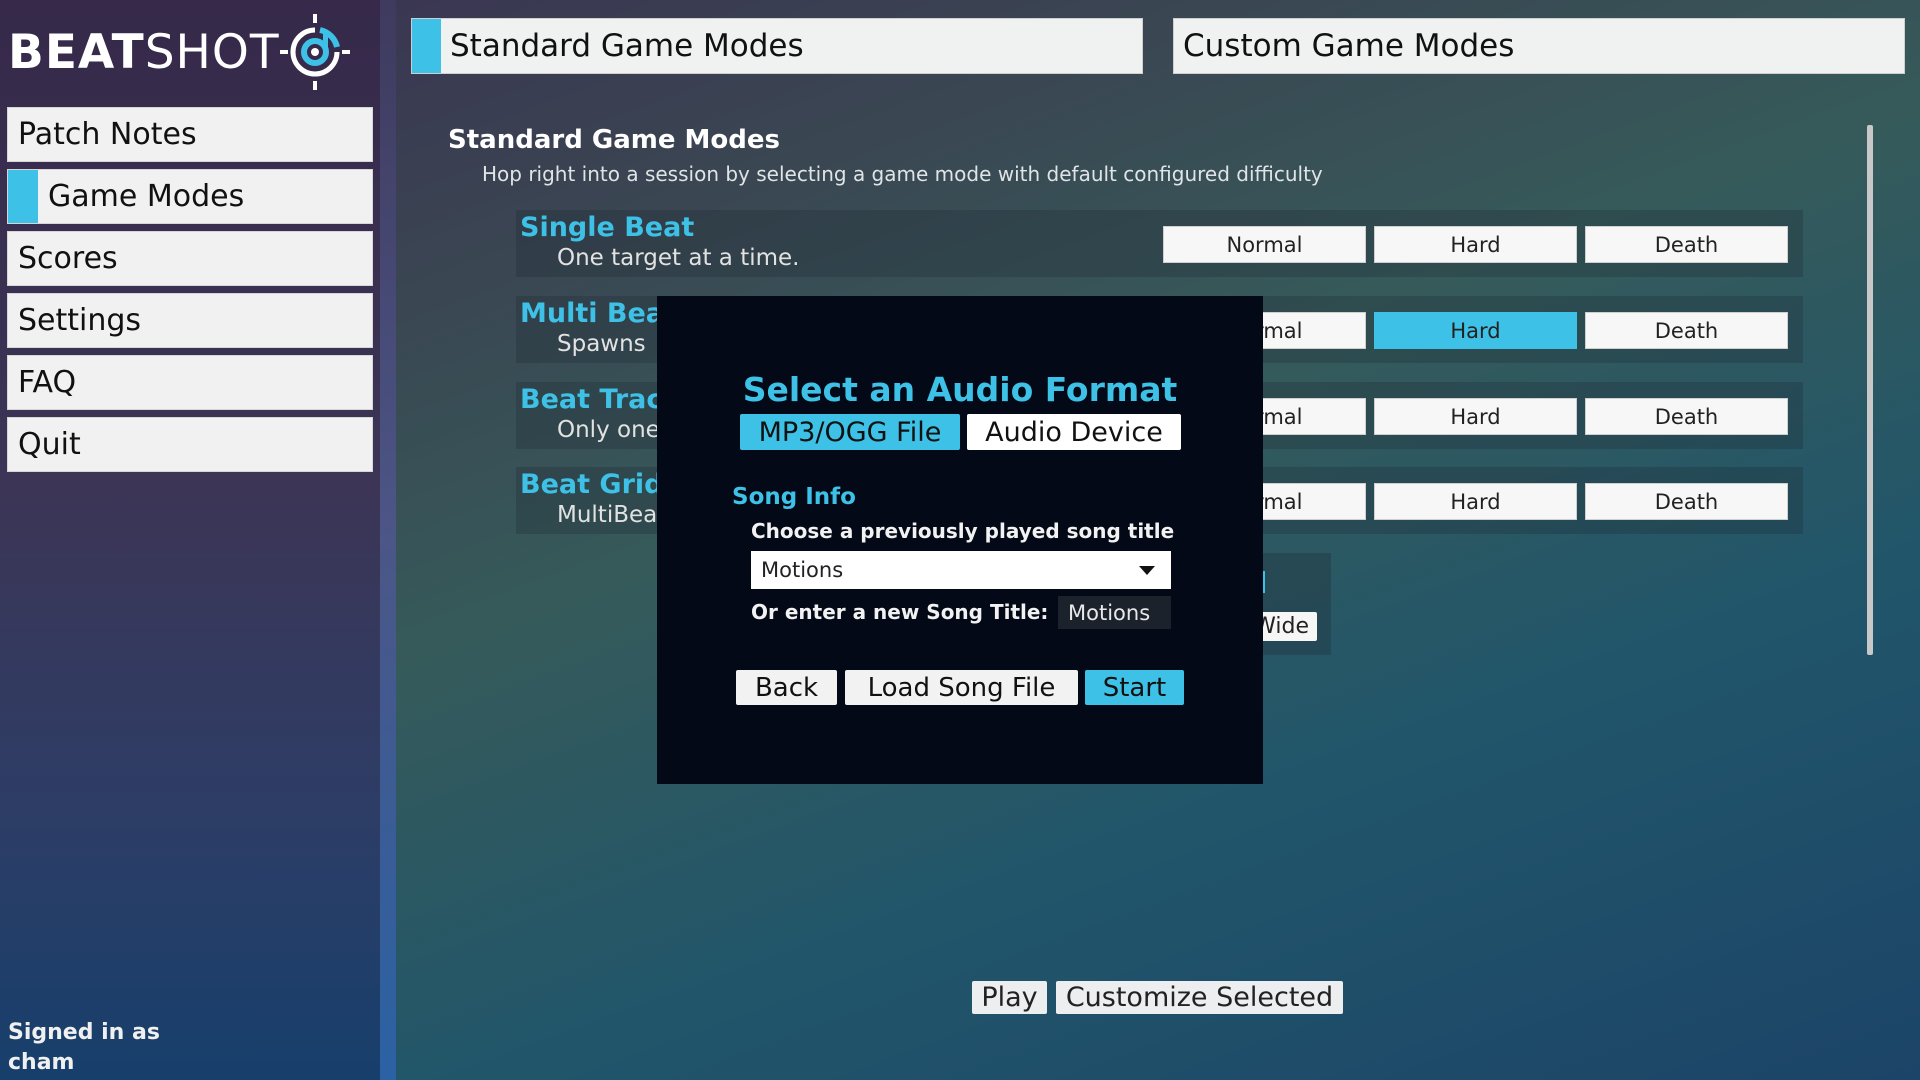  I want to click on sidebar-item-label: Game Modes, so click(146, 196).